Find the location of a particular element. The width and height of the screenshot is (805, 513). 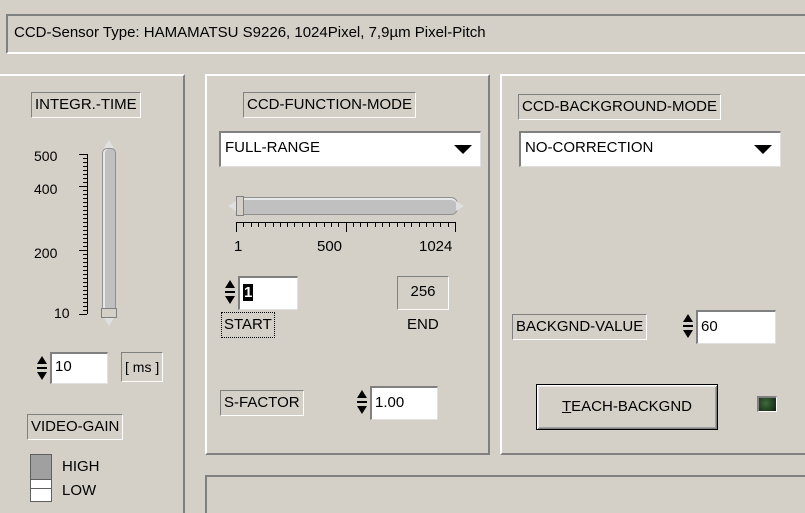

ccd-background-mode-select: NO-CORRECTION is located at coordinates (650, 149).